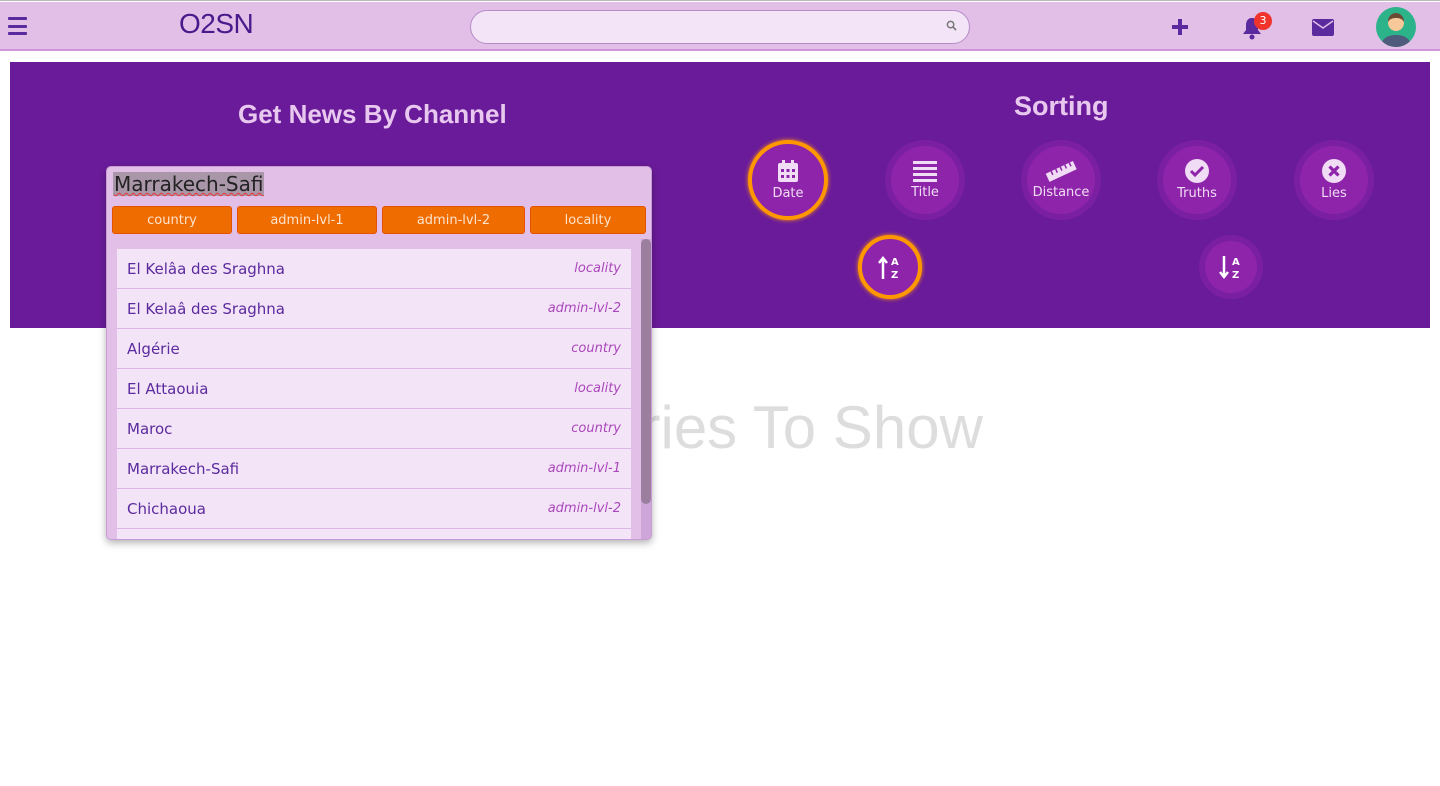 This screenshot has width=1440, height=786. What do you see at coordinates (172, 220) in the screenshot?
I see `filter-country-button: country` at bounding box center [172, 220].